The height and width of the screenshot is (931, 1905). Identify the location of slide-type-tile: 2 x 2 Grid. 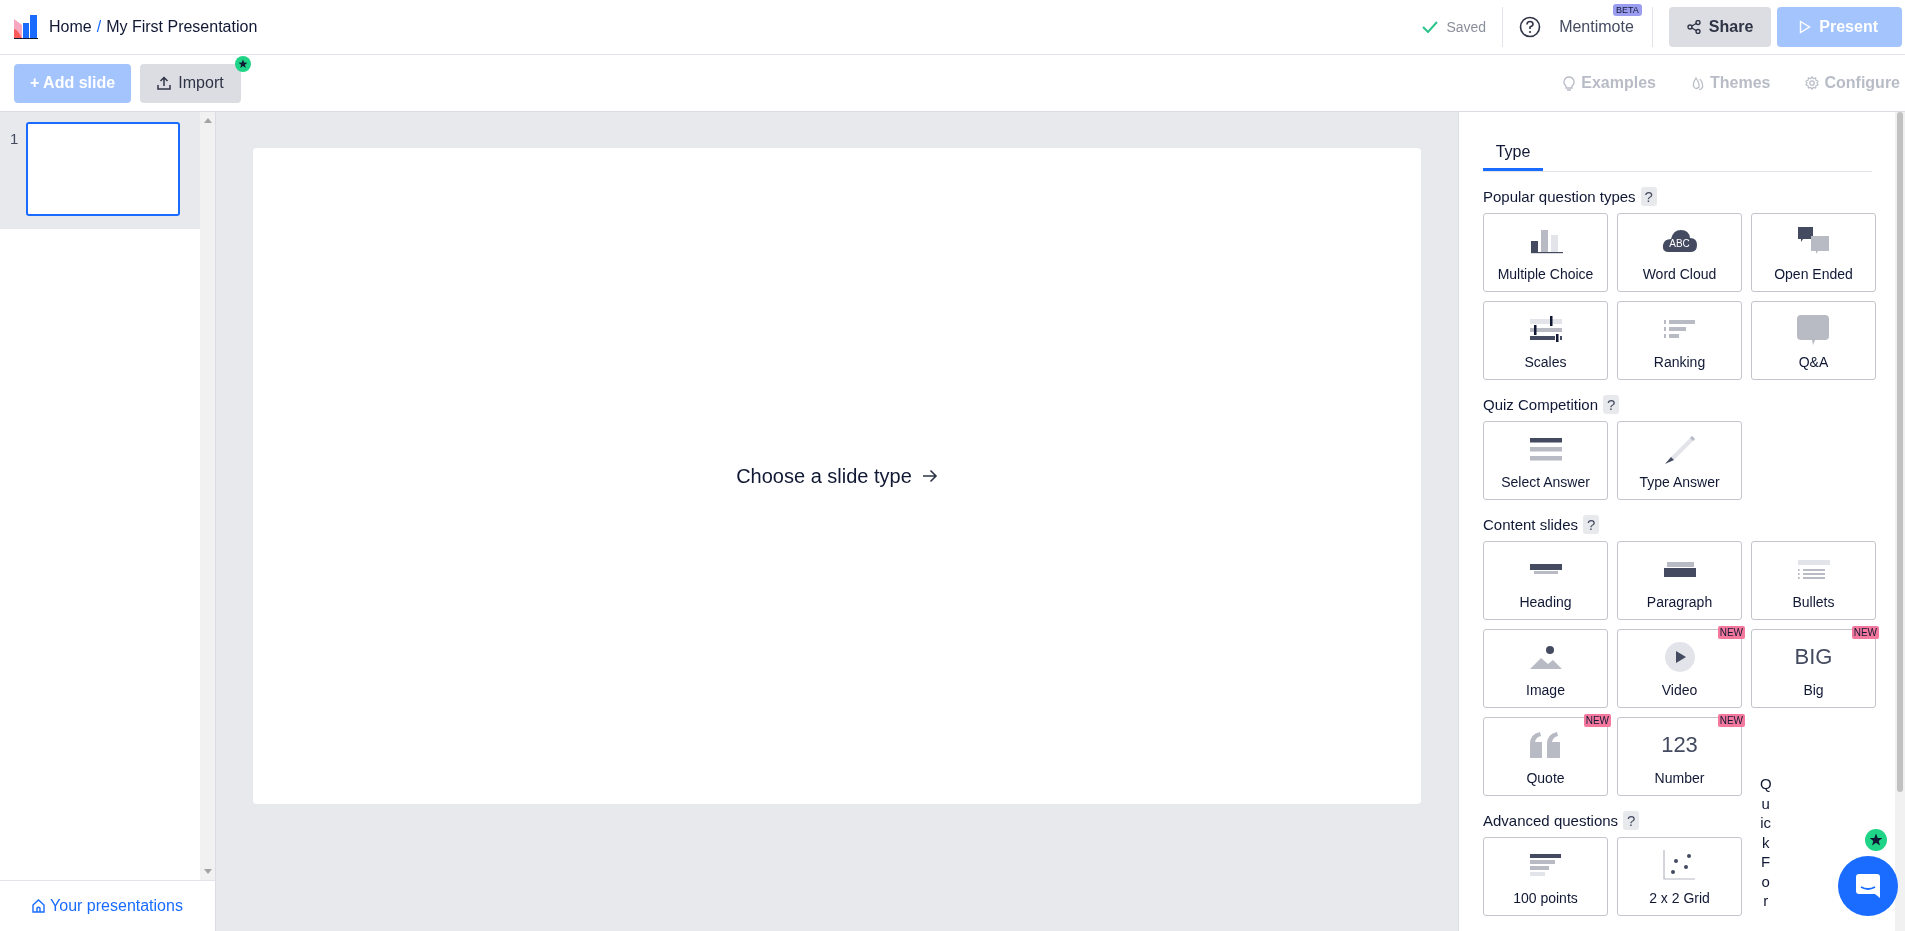
(1679, 876).